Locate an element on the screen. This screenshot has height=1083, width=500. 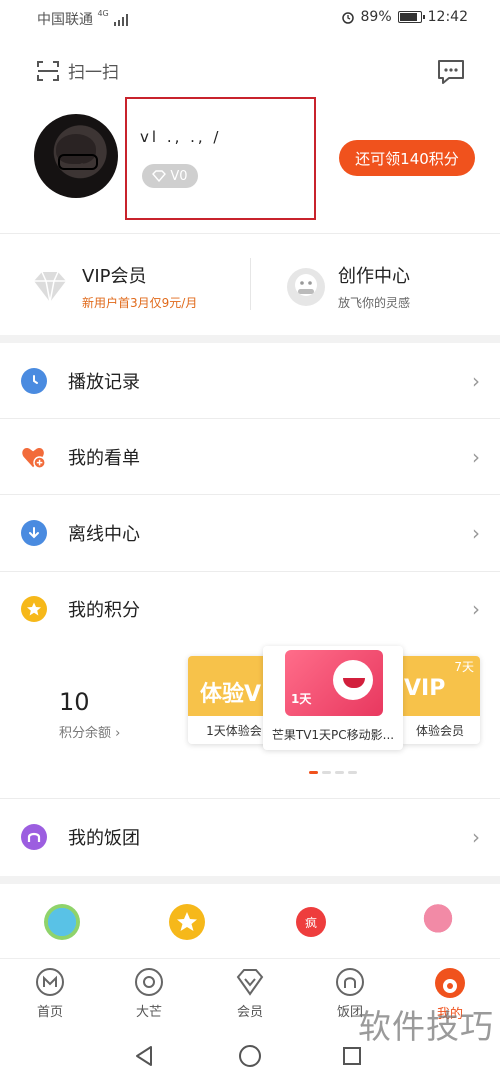
message-button is located at coordinates (451, 74).